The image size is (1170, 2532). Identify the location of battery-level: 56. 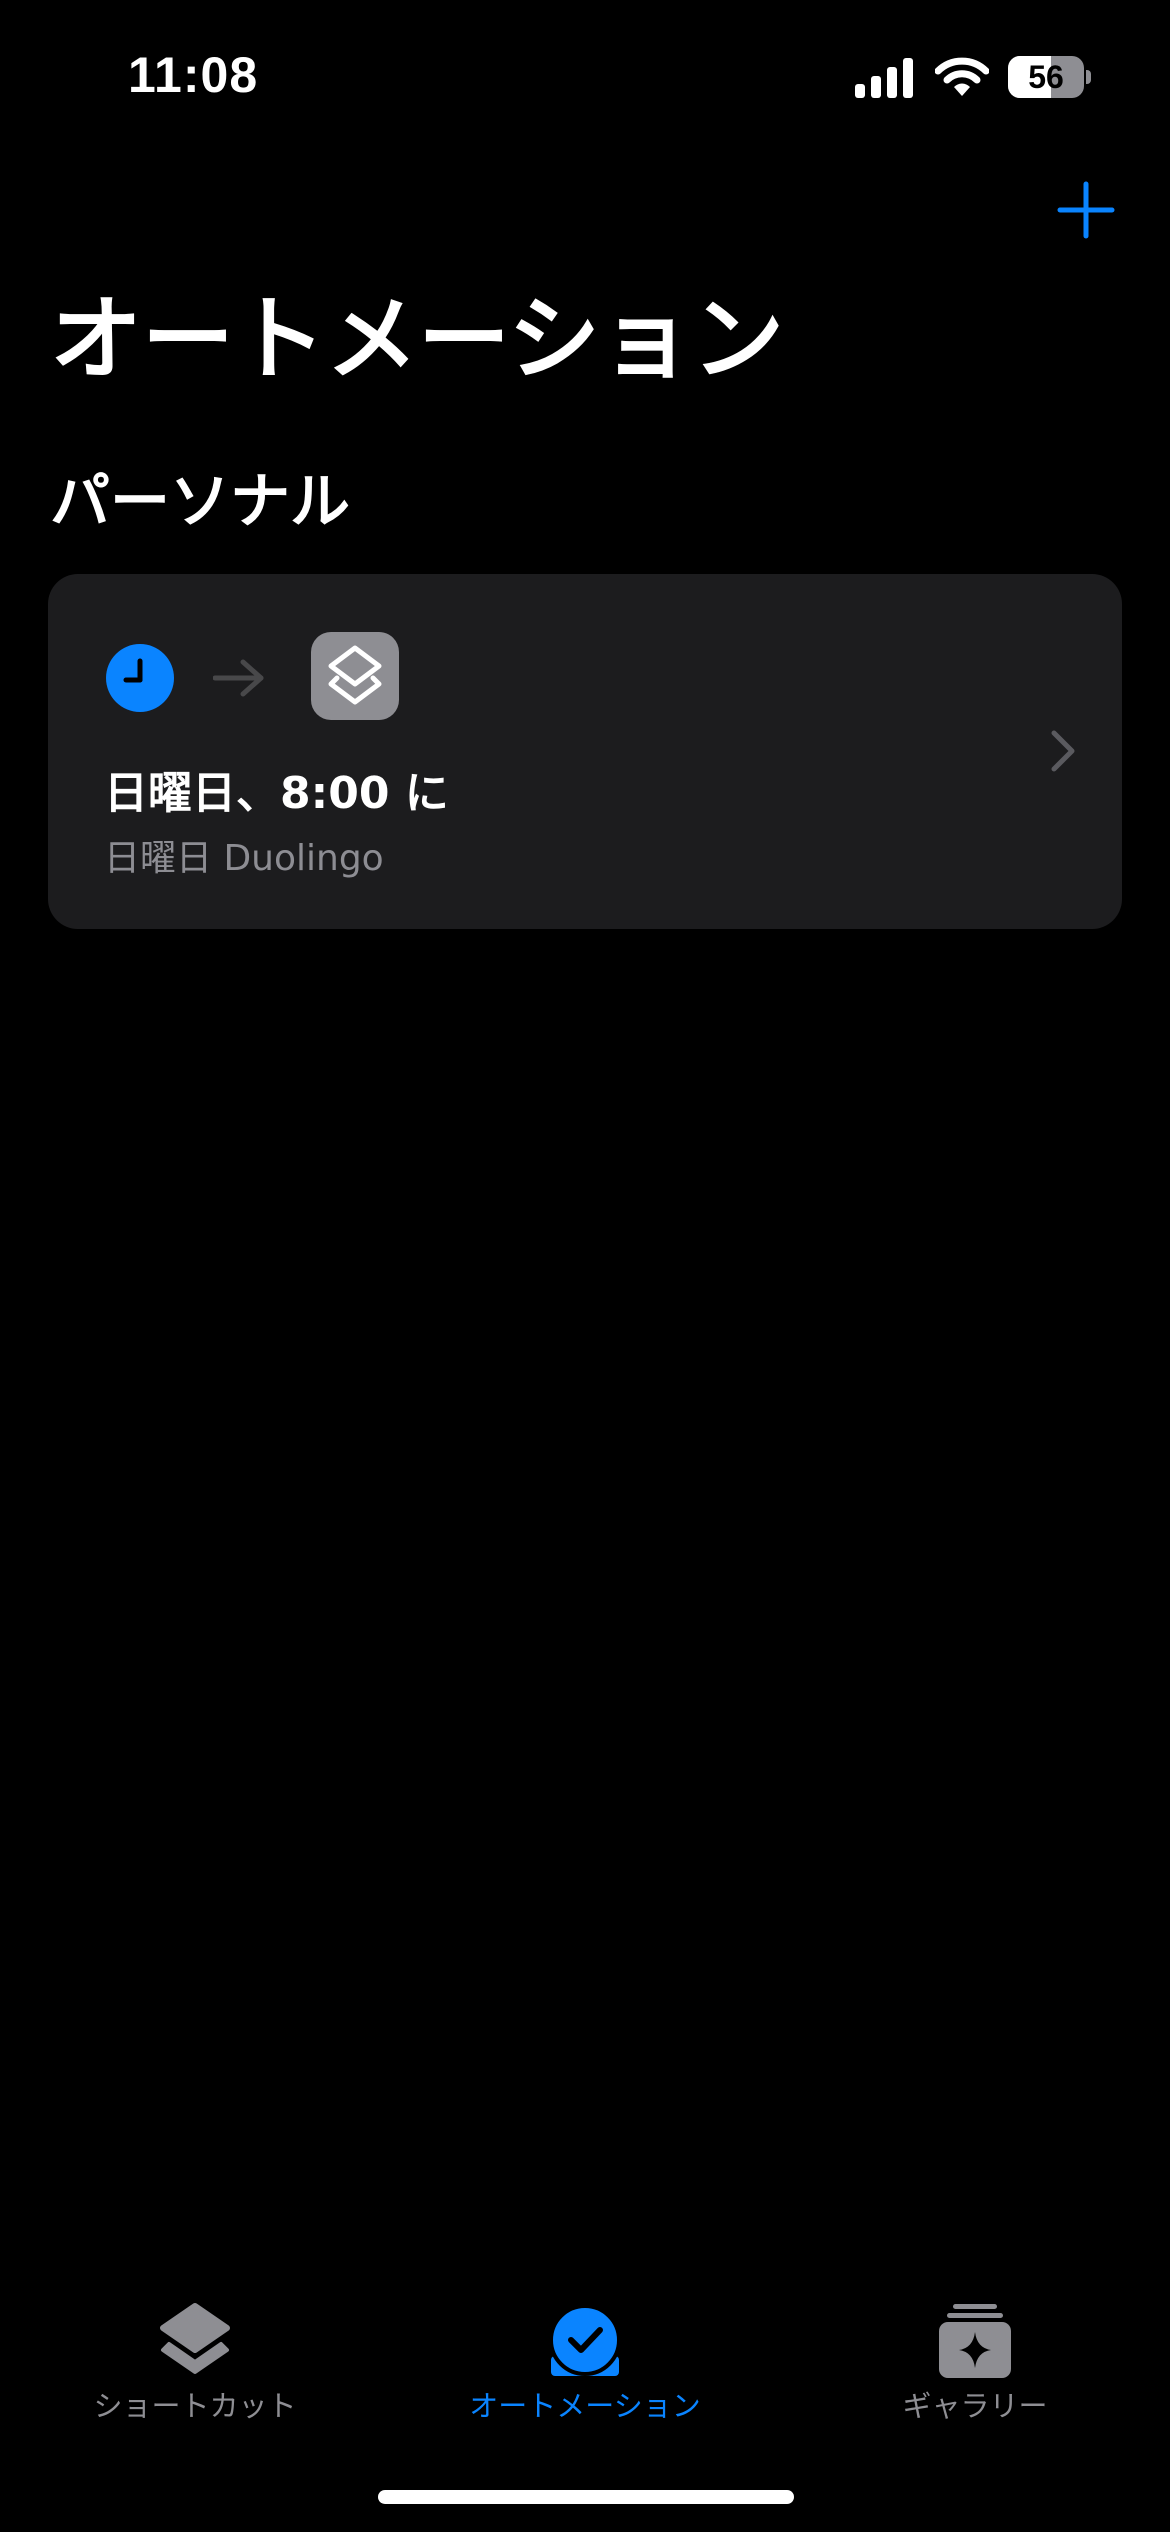
(1046, 77).